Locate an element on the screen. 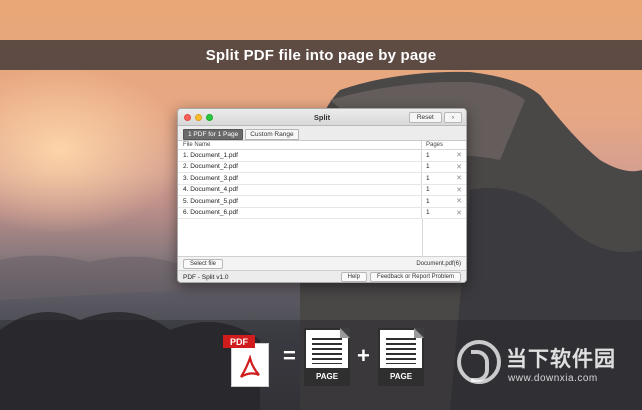 The height and width of the screenshot is (410, 642). mode-tabs: 1 PDF for 1 Page Custom Range is located at coordinates (322, 133).